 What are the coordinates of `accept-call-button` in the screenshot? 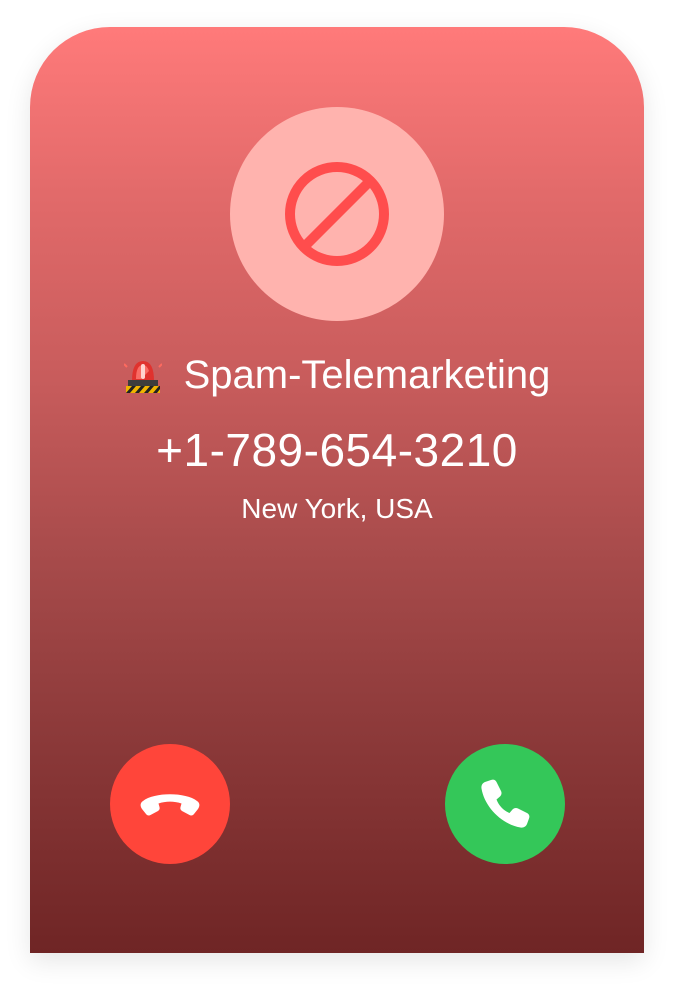 It's located at (505, 804).